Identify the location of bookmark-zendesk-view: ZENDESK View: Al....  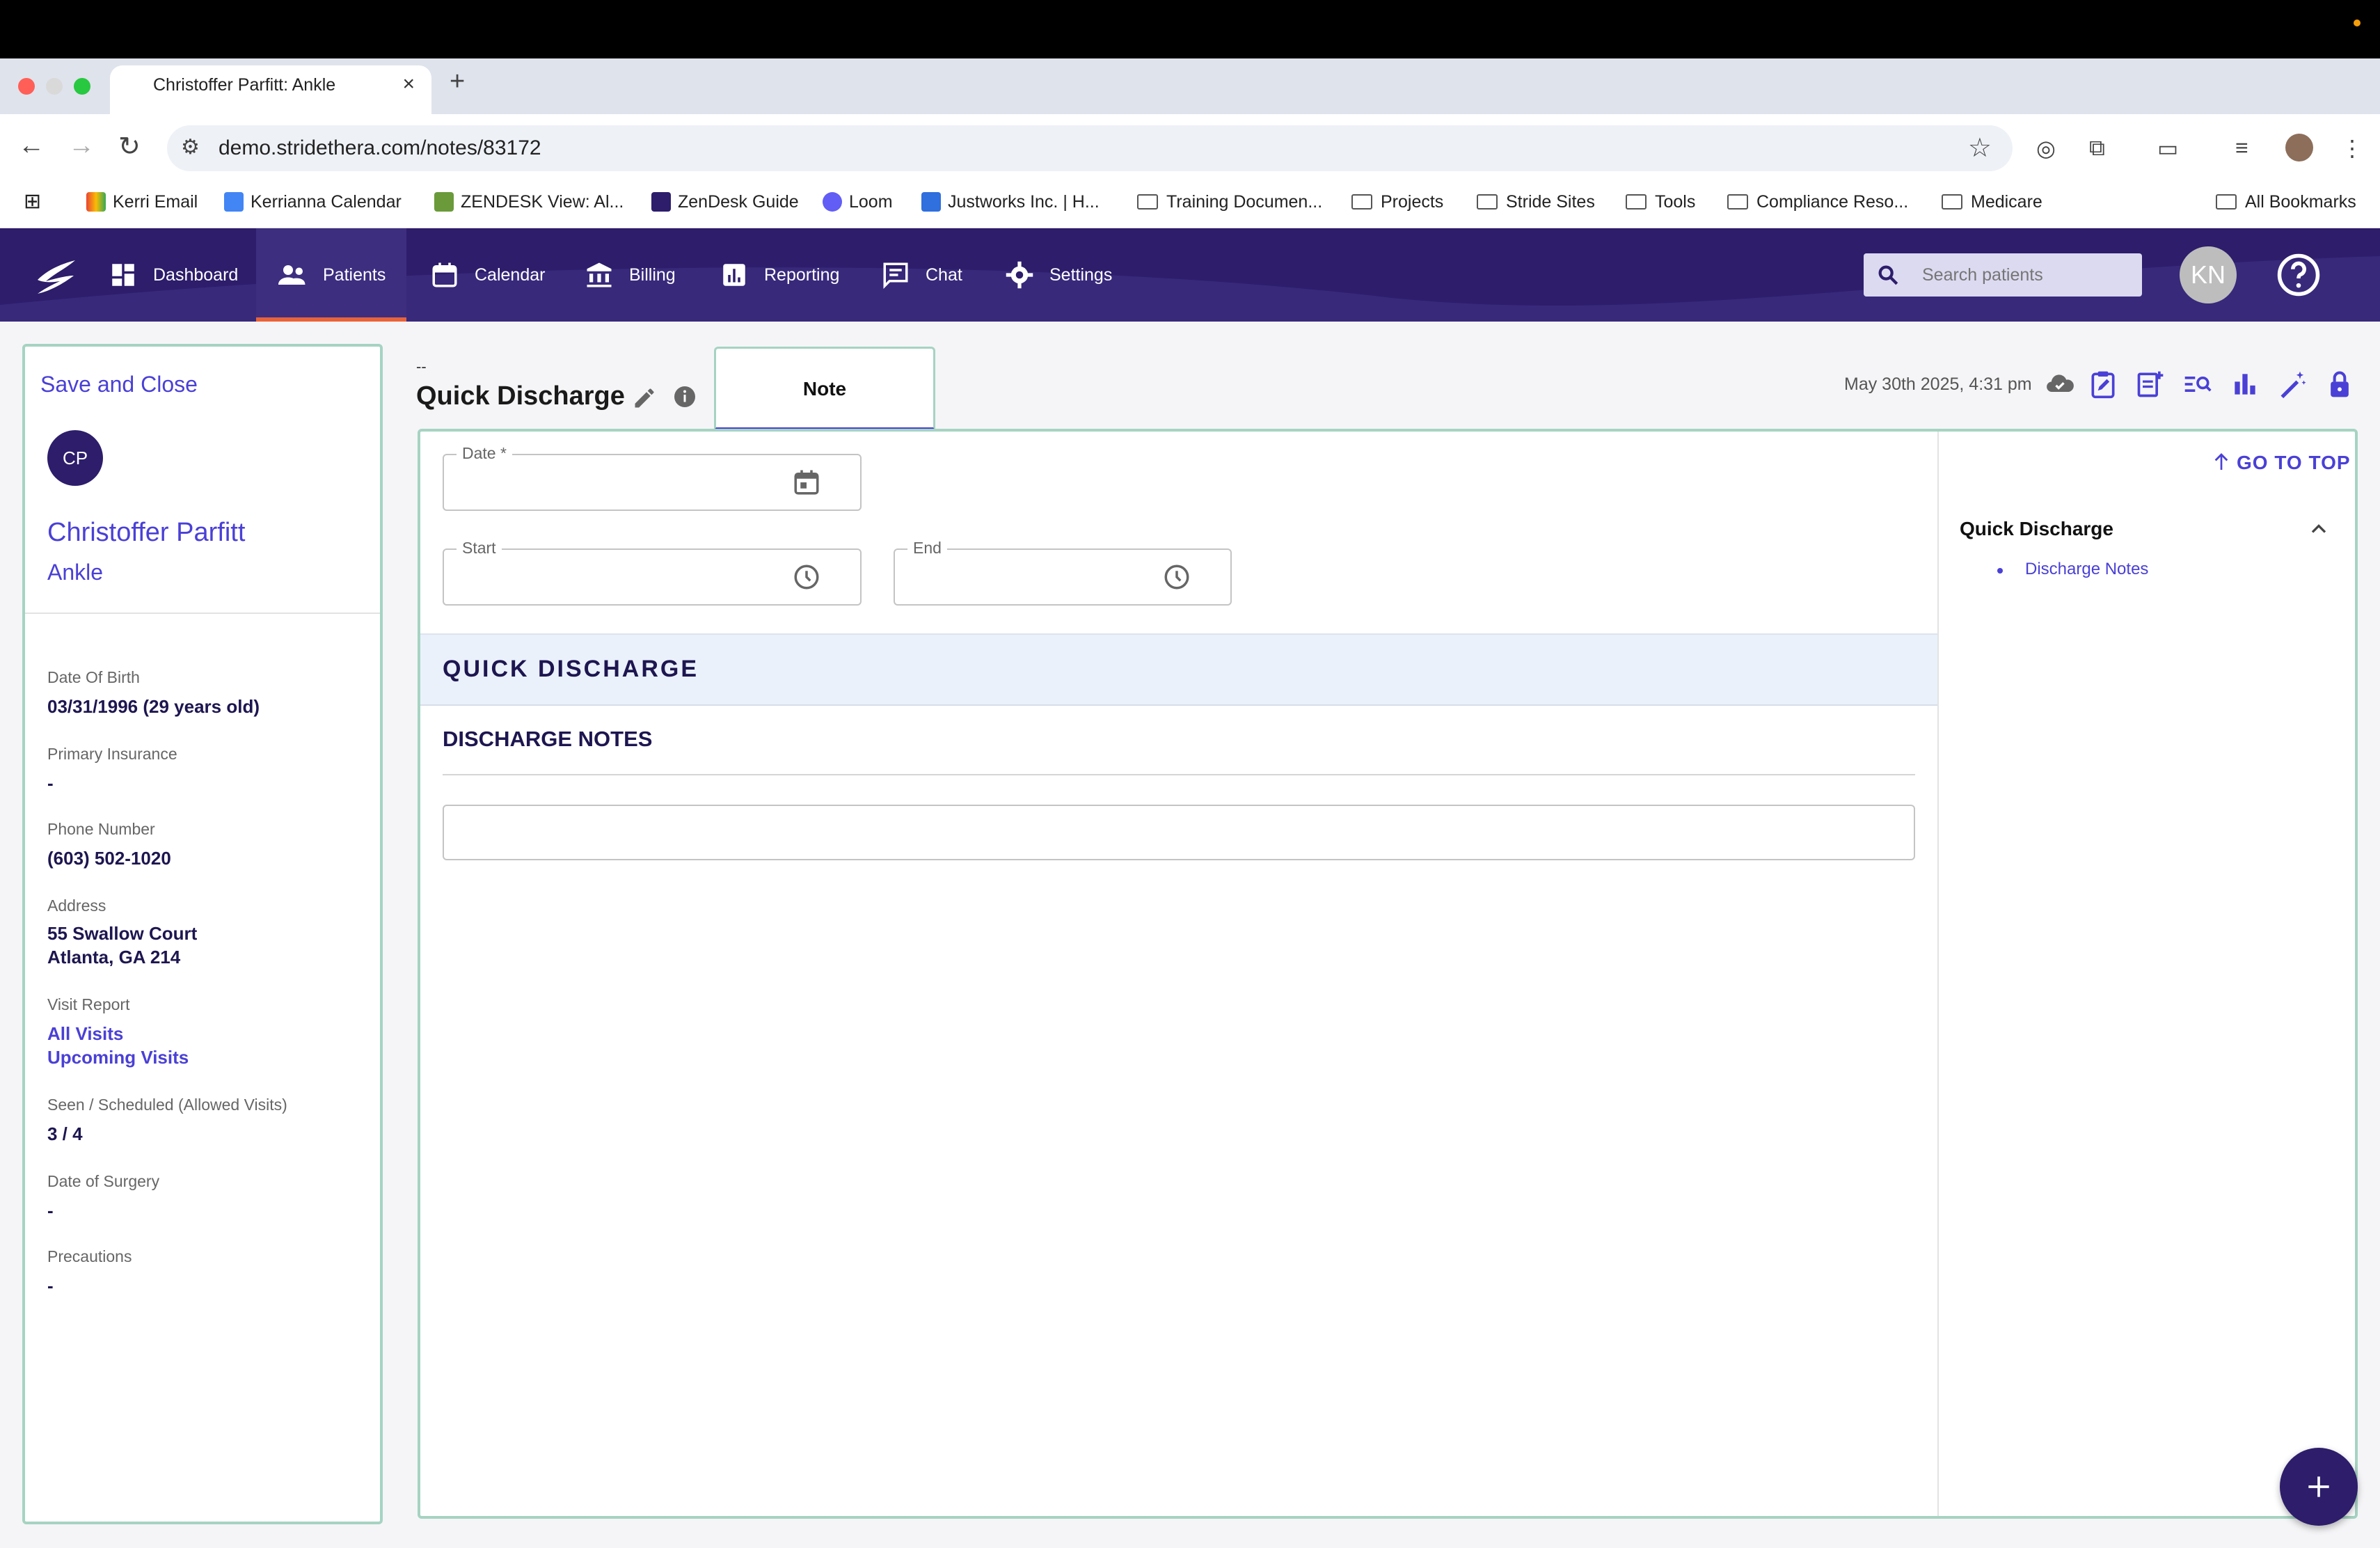
(529, 202).